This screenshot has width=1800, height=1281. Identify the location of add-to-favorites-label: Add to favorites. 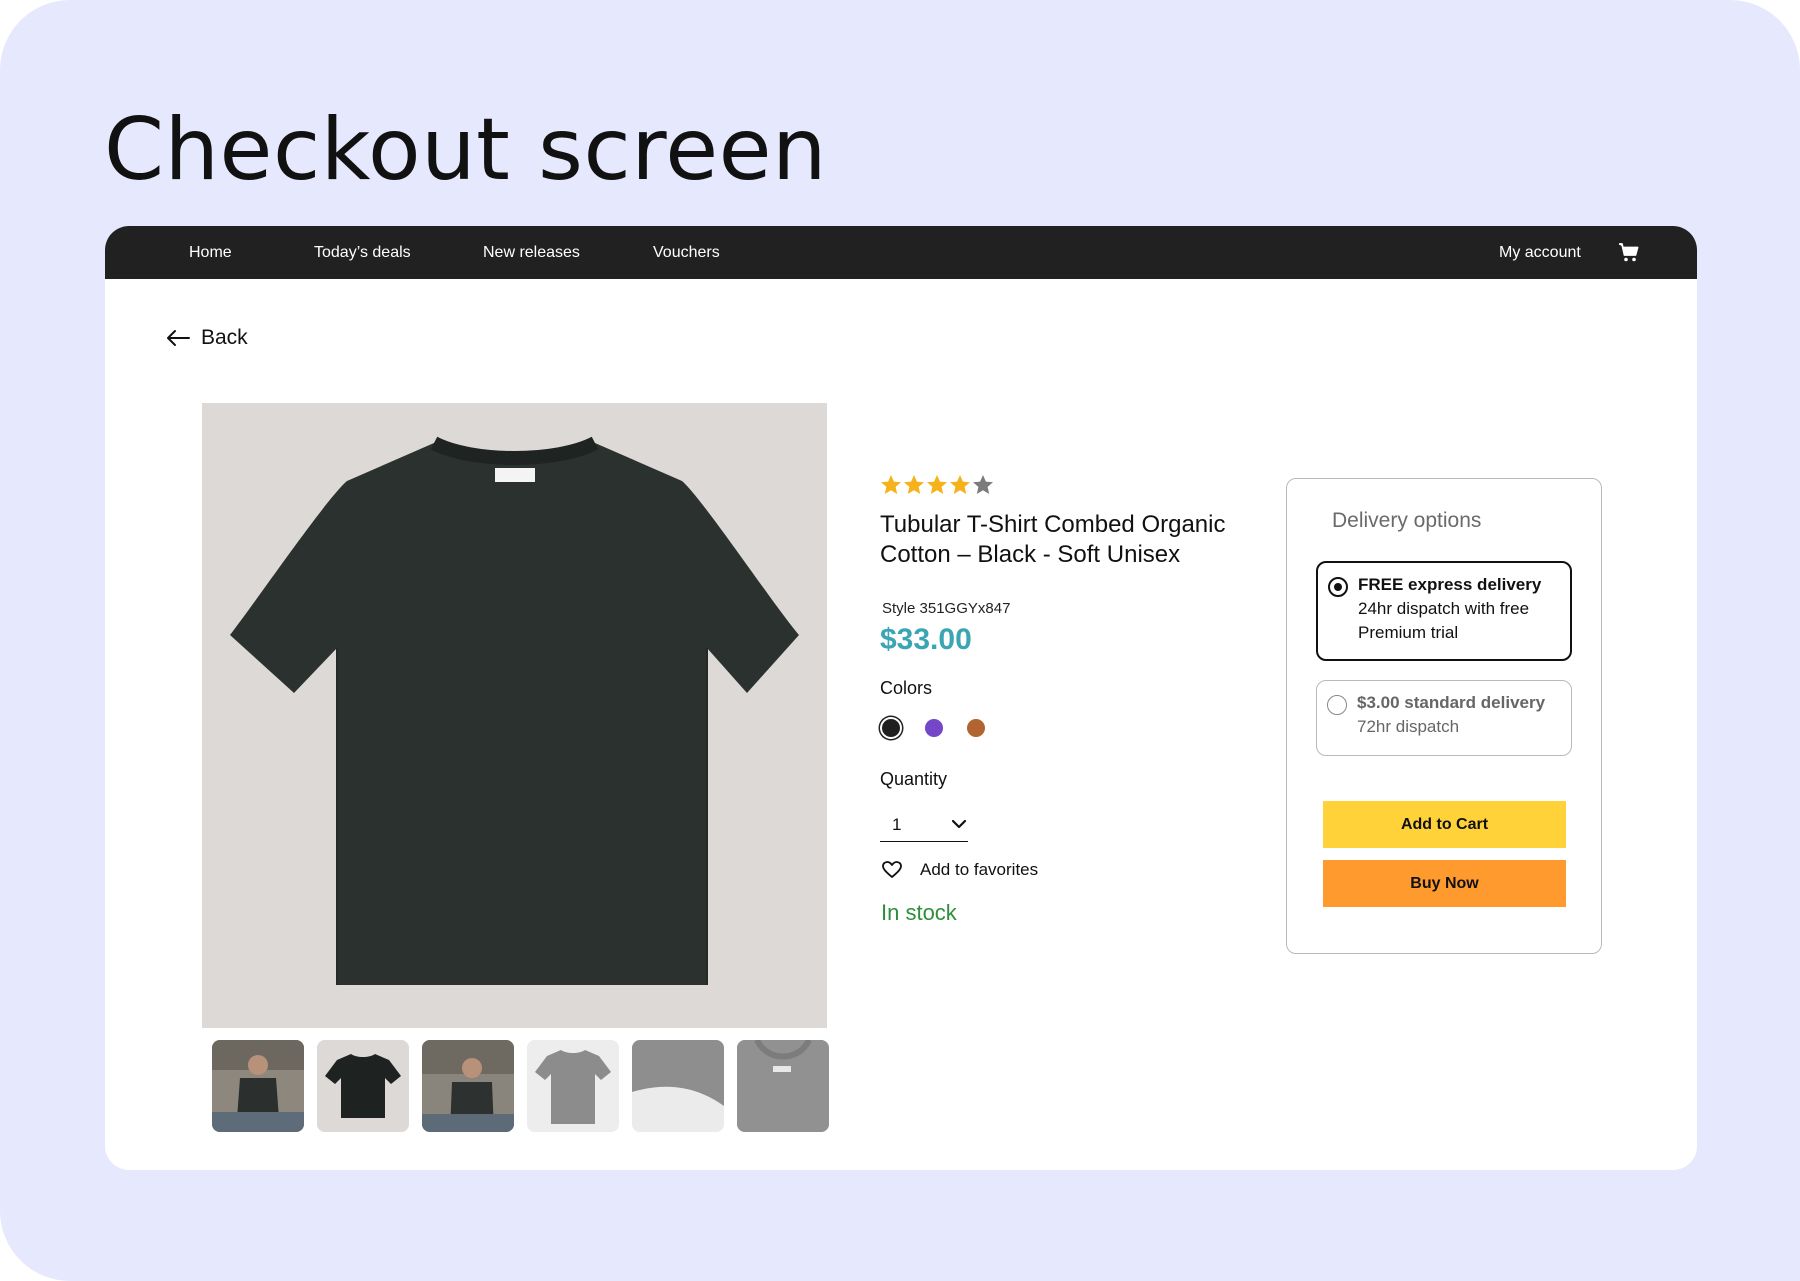
(979, 869).